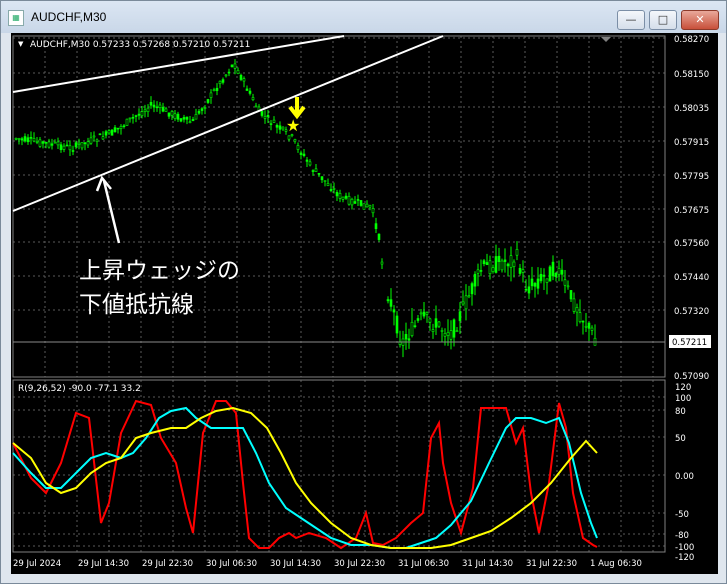  Describe the element at coordinates (159, 271) in the screenshot. I see `annotation-text-line1: 上昇ウェッジの` at that location.